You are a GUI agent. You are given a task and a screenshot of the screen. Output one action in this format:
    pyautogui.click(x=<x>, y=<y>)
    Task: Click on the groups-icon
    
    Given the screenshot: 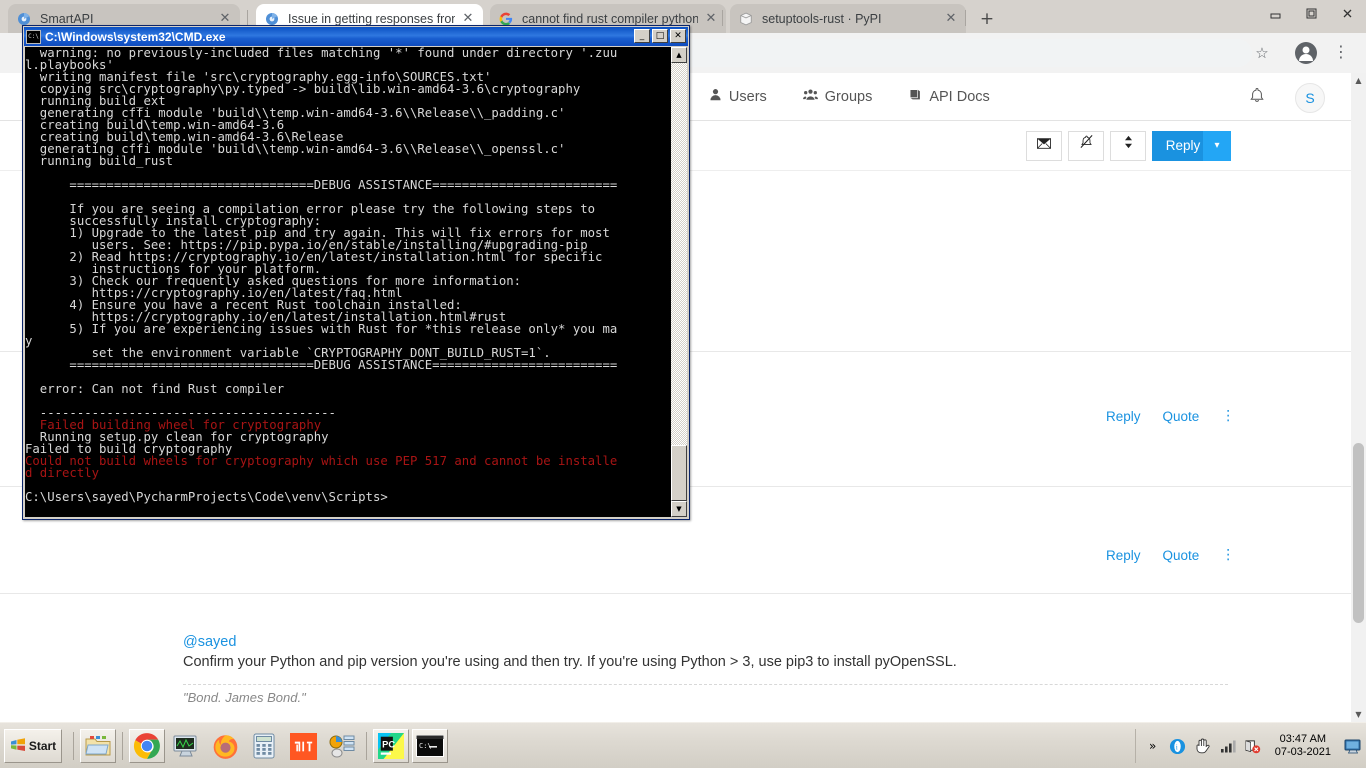 What is the action you would take?
    pyautogui.click(x=810, y=96)
    